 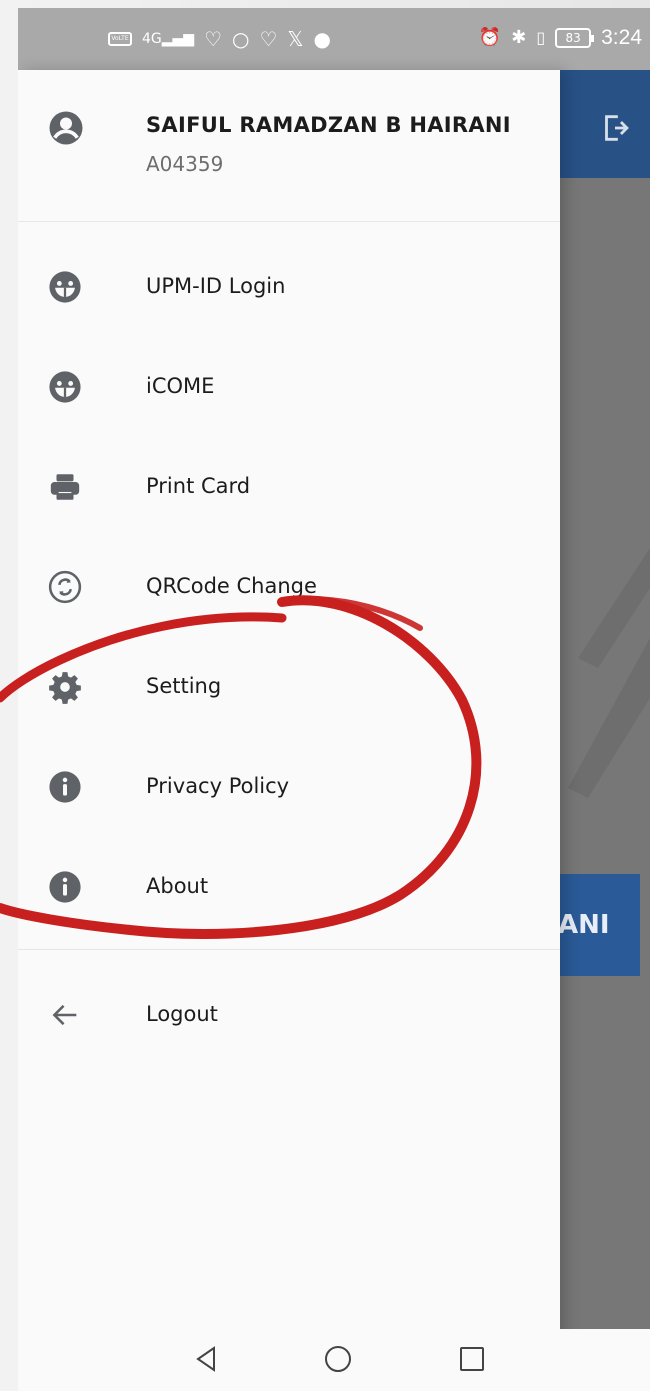 I want to click on menu-item-label: QRCode Change, so click(x=231, y=586).